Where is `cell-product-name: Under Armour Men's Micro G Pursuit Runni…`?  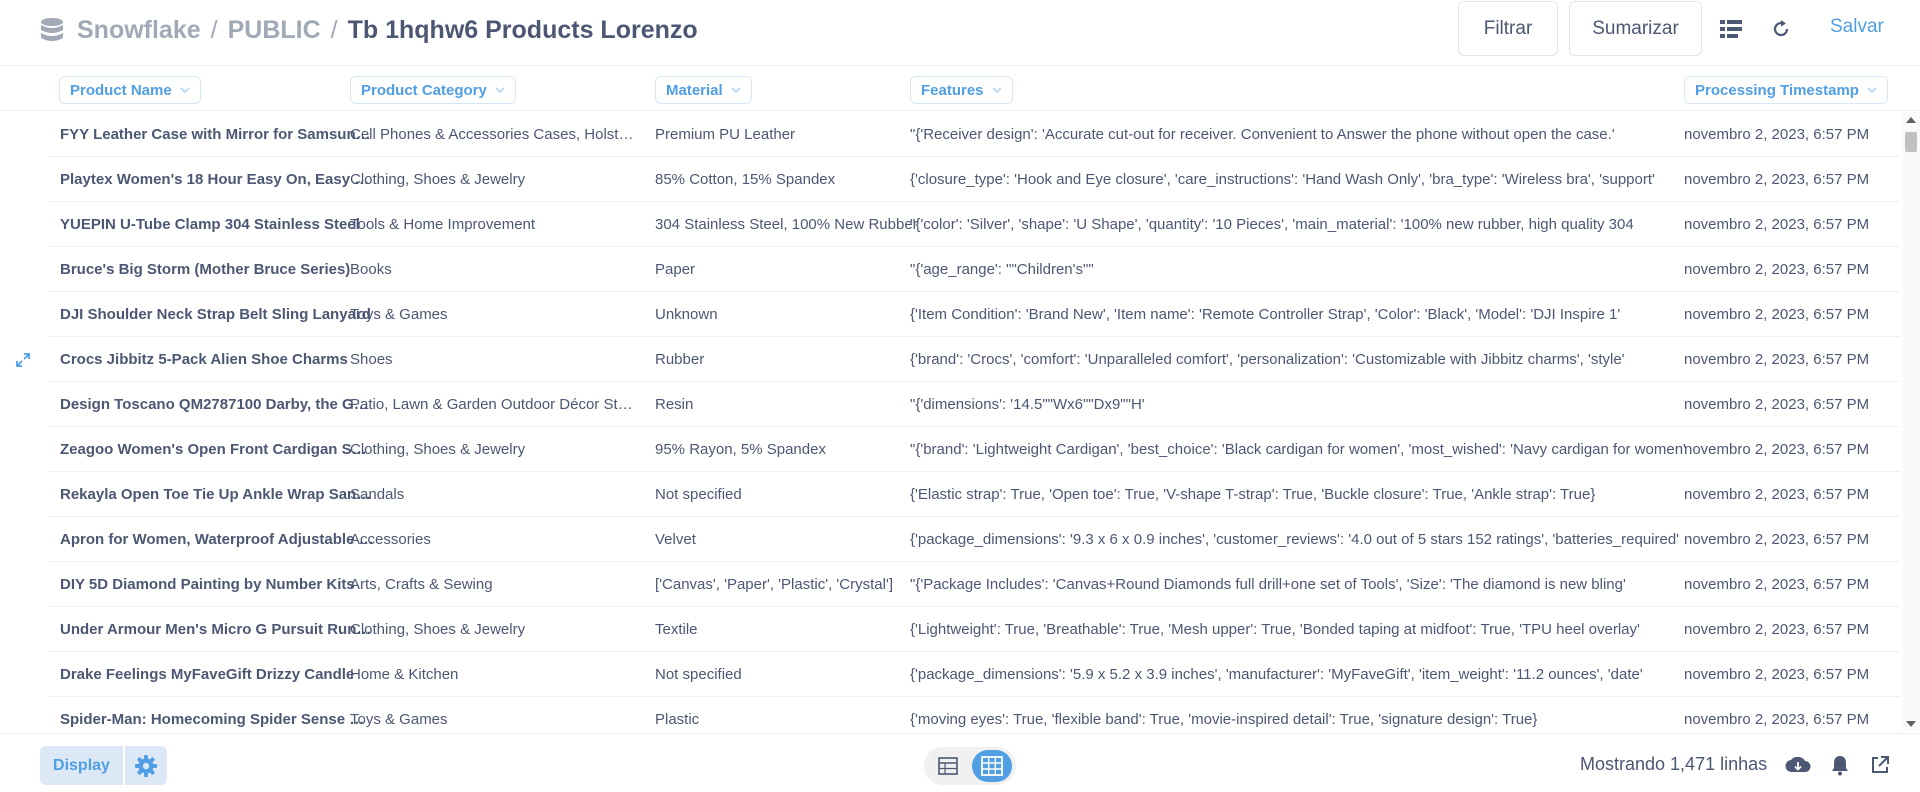
cell-product-name: Under Armour Men's Micro G Pursuit Runni… is located at coordinates (217, 629).